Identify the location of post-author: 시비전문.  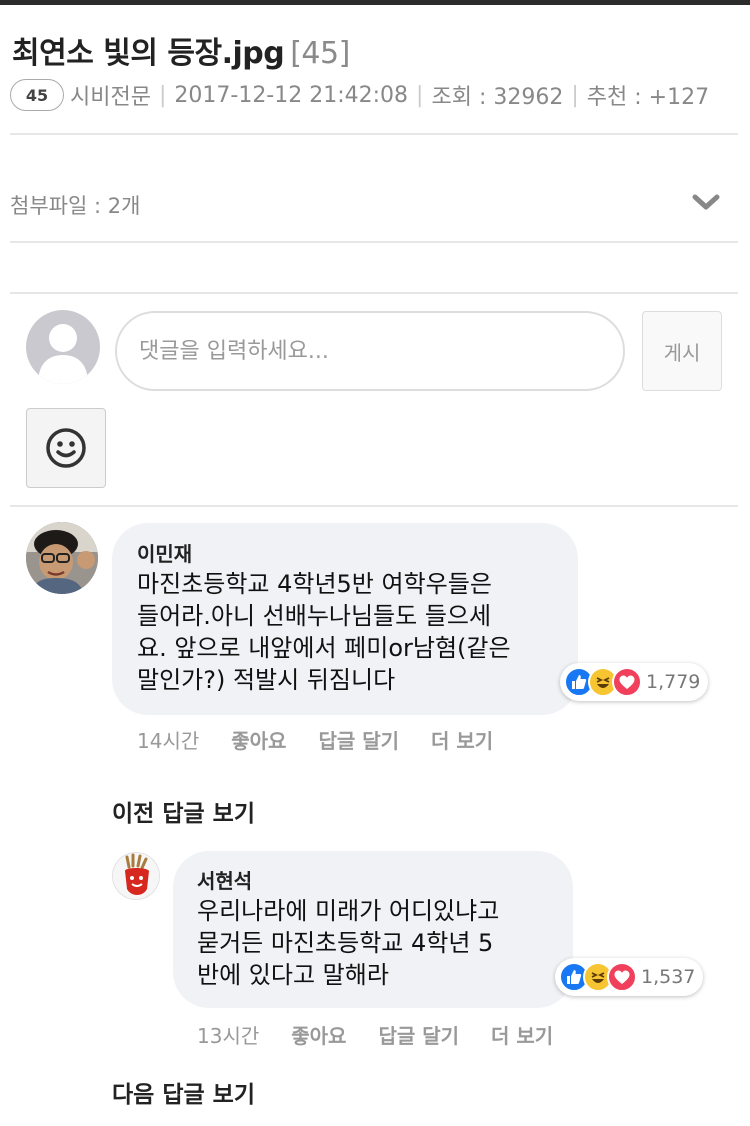
(110, 95).